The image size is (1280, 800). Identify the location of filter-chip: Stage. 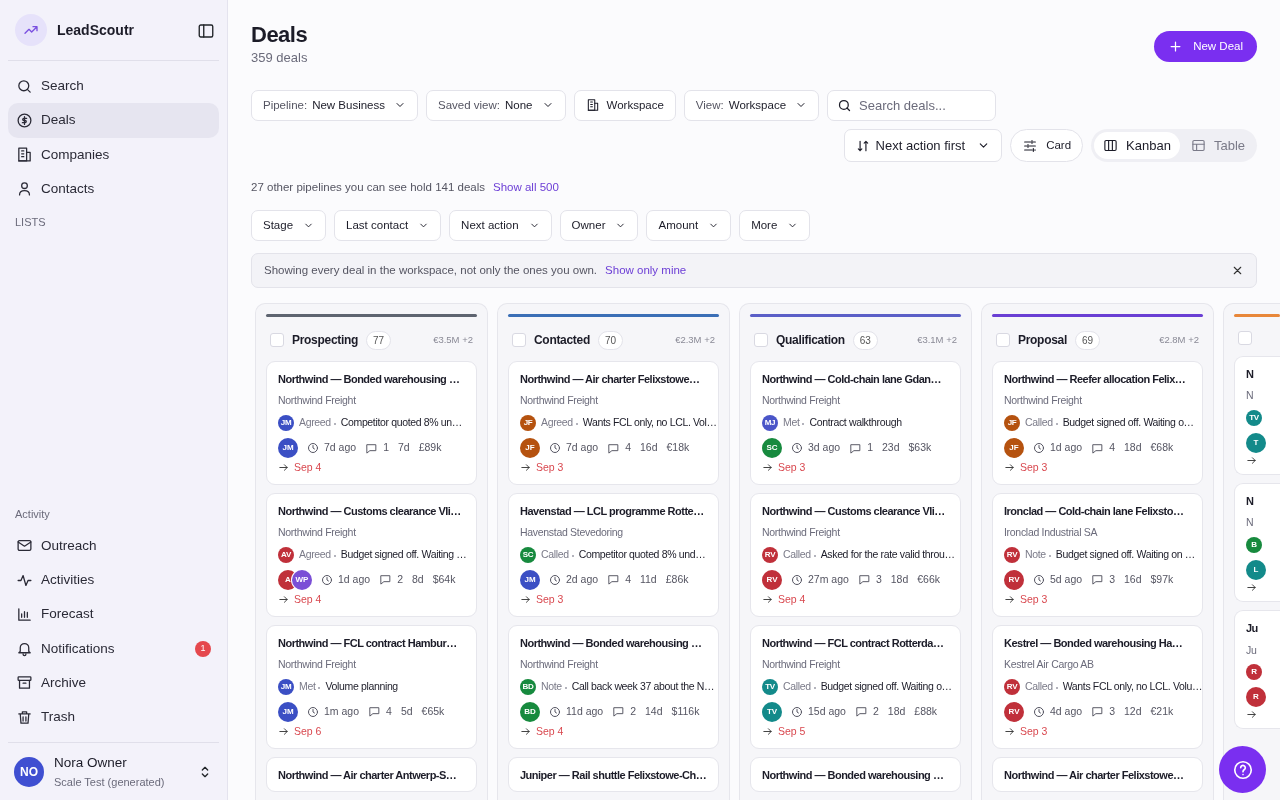
(289, 225).